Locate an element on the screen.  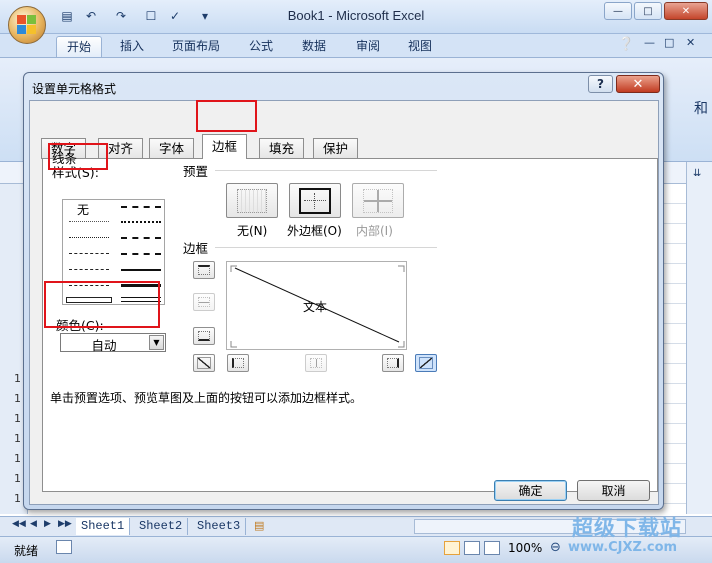
dialog-title: 设置单元格格式 is located at coordinates (74, 89).